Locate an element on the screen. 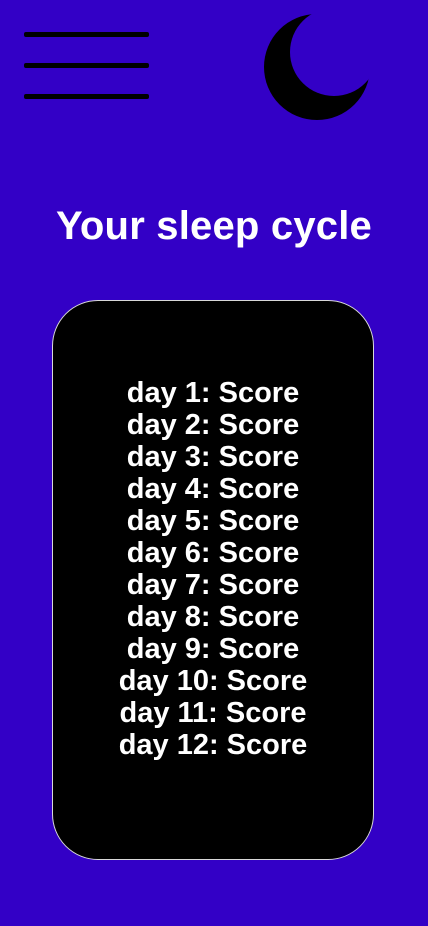  score-item-day-1: day 1: Score is located at coordinates (213, 393).